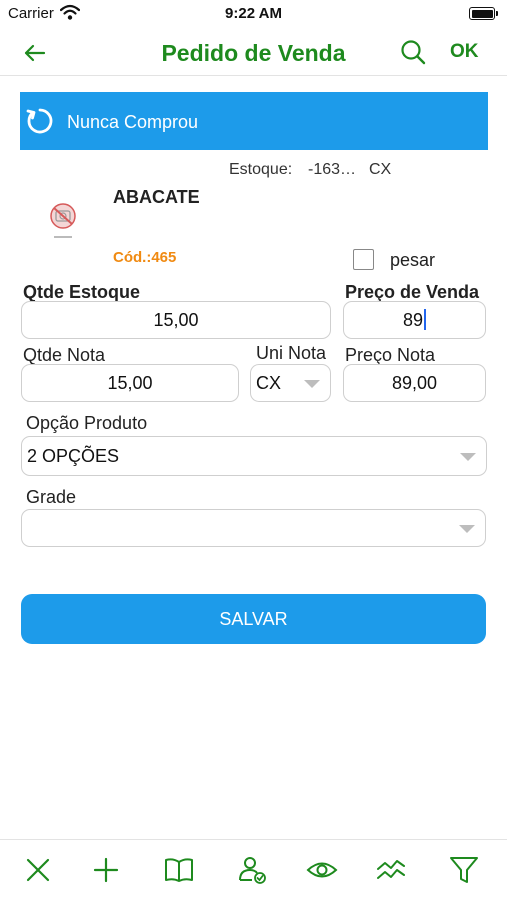 The width and height of the screenshot is (507, 900). What do you see at coordinates (38, 870) in the screenshot?
I see `close-icon` at bounding box center [38, 870].